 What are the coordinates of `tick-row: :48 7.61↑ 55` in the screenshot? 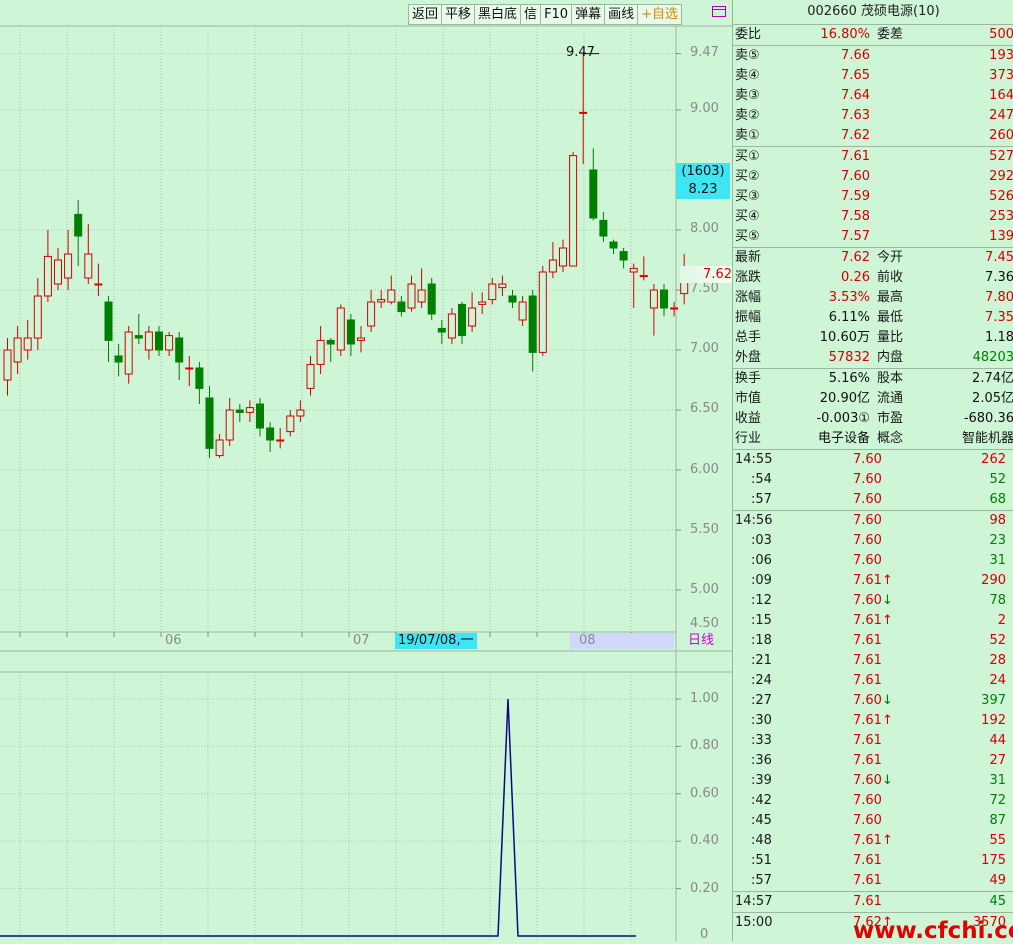 It's located at (873, 841).